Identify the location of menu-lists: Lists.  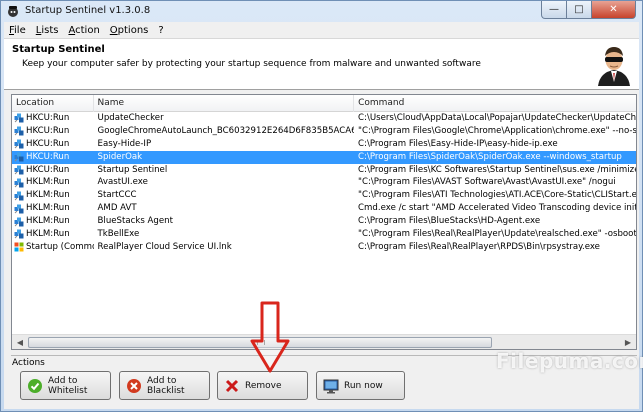
(47, 30).